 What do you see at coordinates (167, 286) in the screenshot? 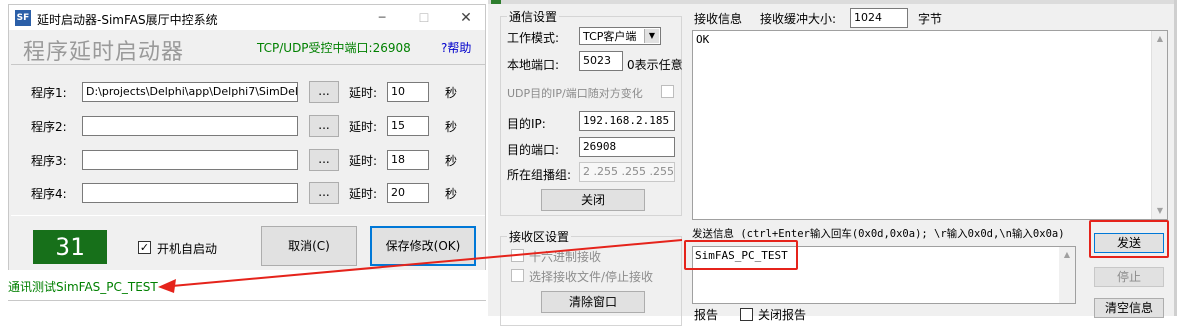
I see `arrow-head` at bounding box center [167, 286].